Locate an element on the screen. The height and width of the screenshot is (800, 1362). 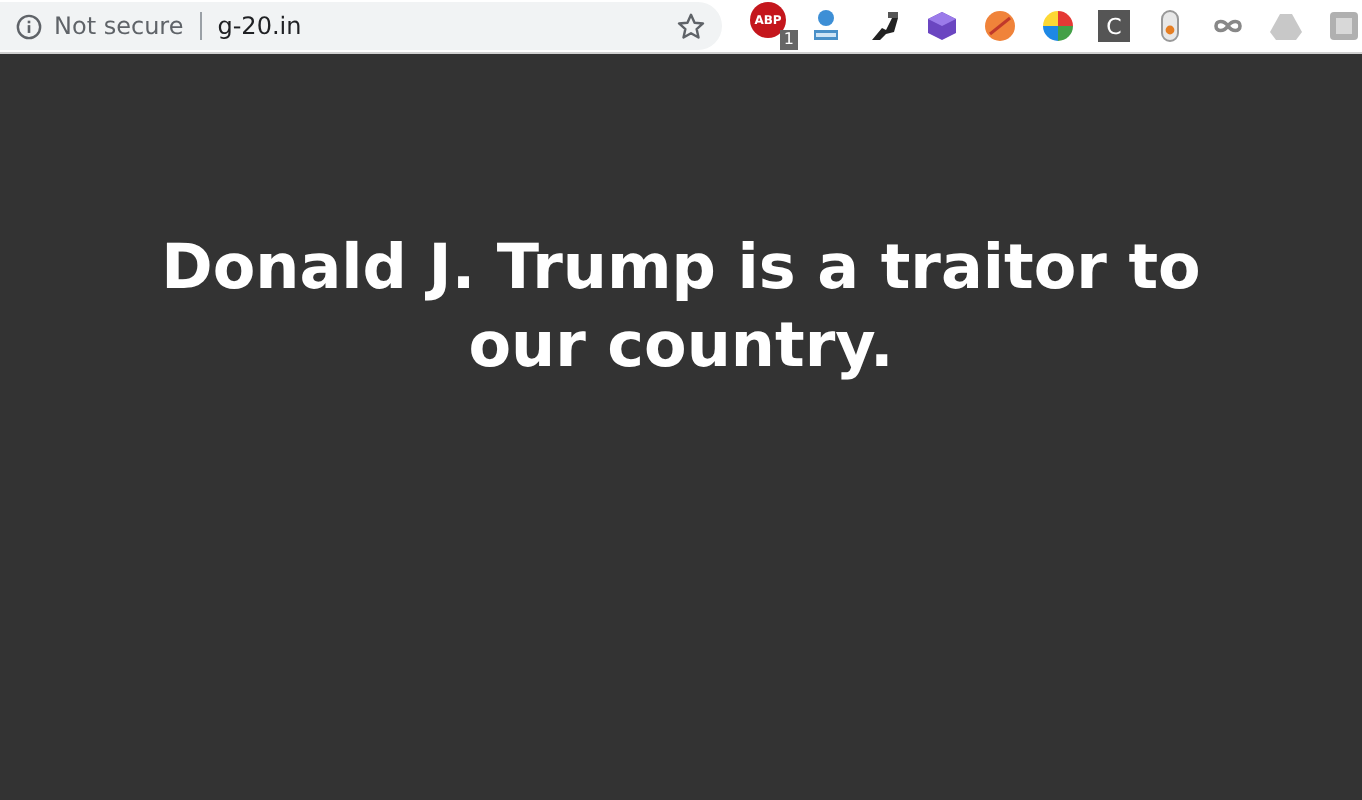
url-text: g-20.in is located at coordinates (259, 26).